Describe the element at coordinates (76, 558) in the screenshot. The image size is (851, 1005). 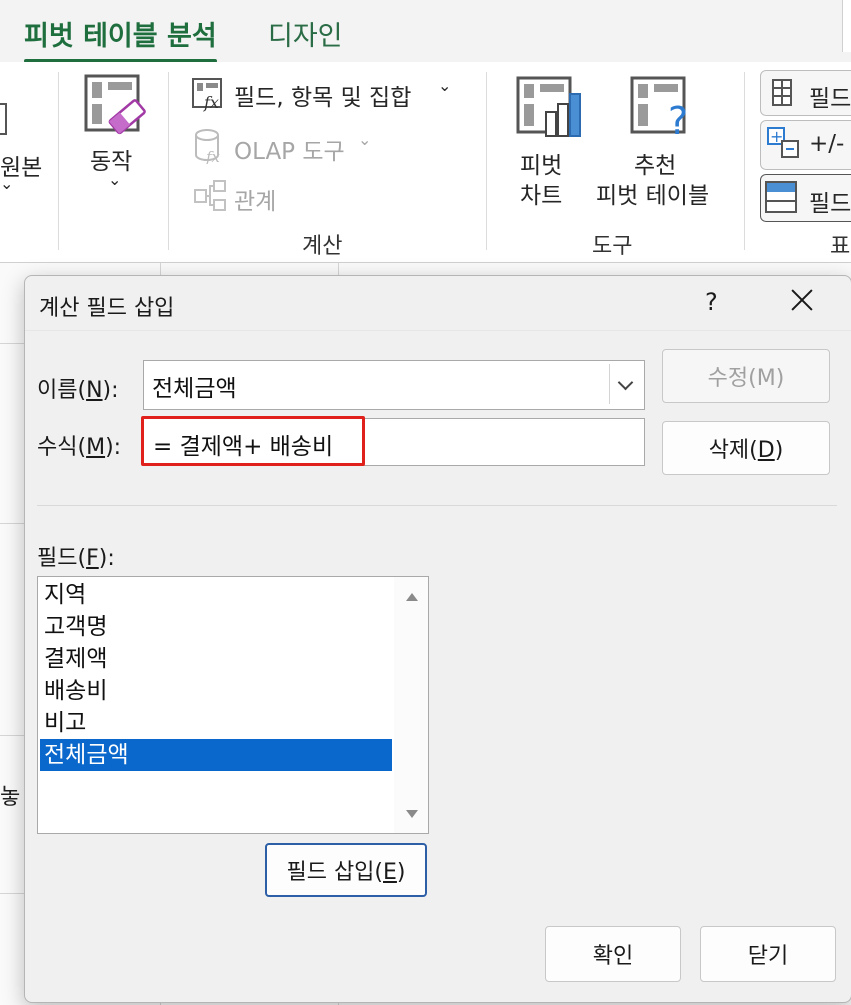
I see `fields-label: 필드(F):` at that location.